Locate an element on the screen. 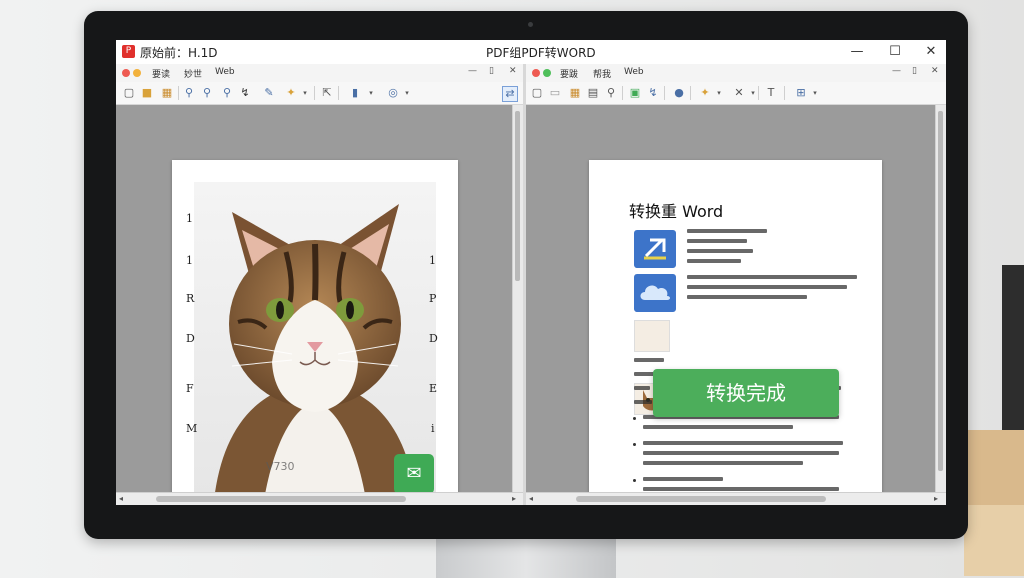  page-letter: E is located at coordinates (433, 388).